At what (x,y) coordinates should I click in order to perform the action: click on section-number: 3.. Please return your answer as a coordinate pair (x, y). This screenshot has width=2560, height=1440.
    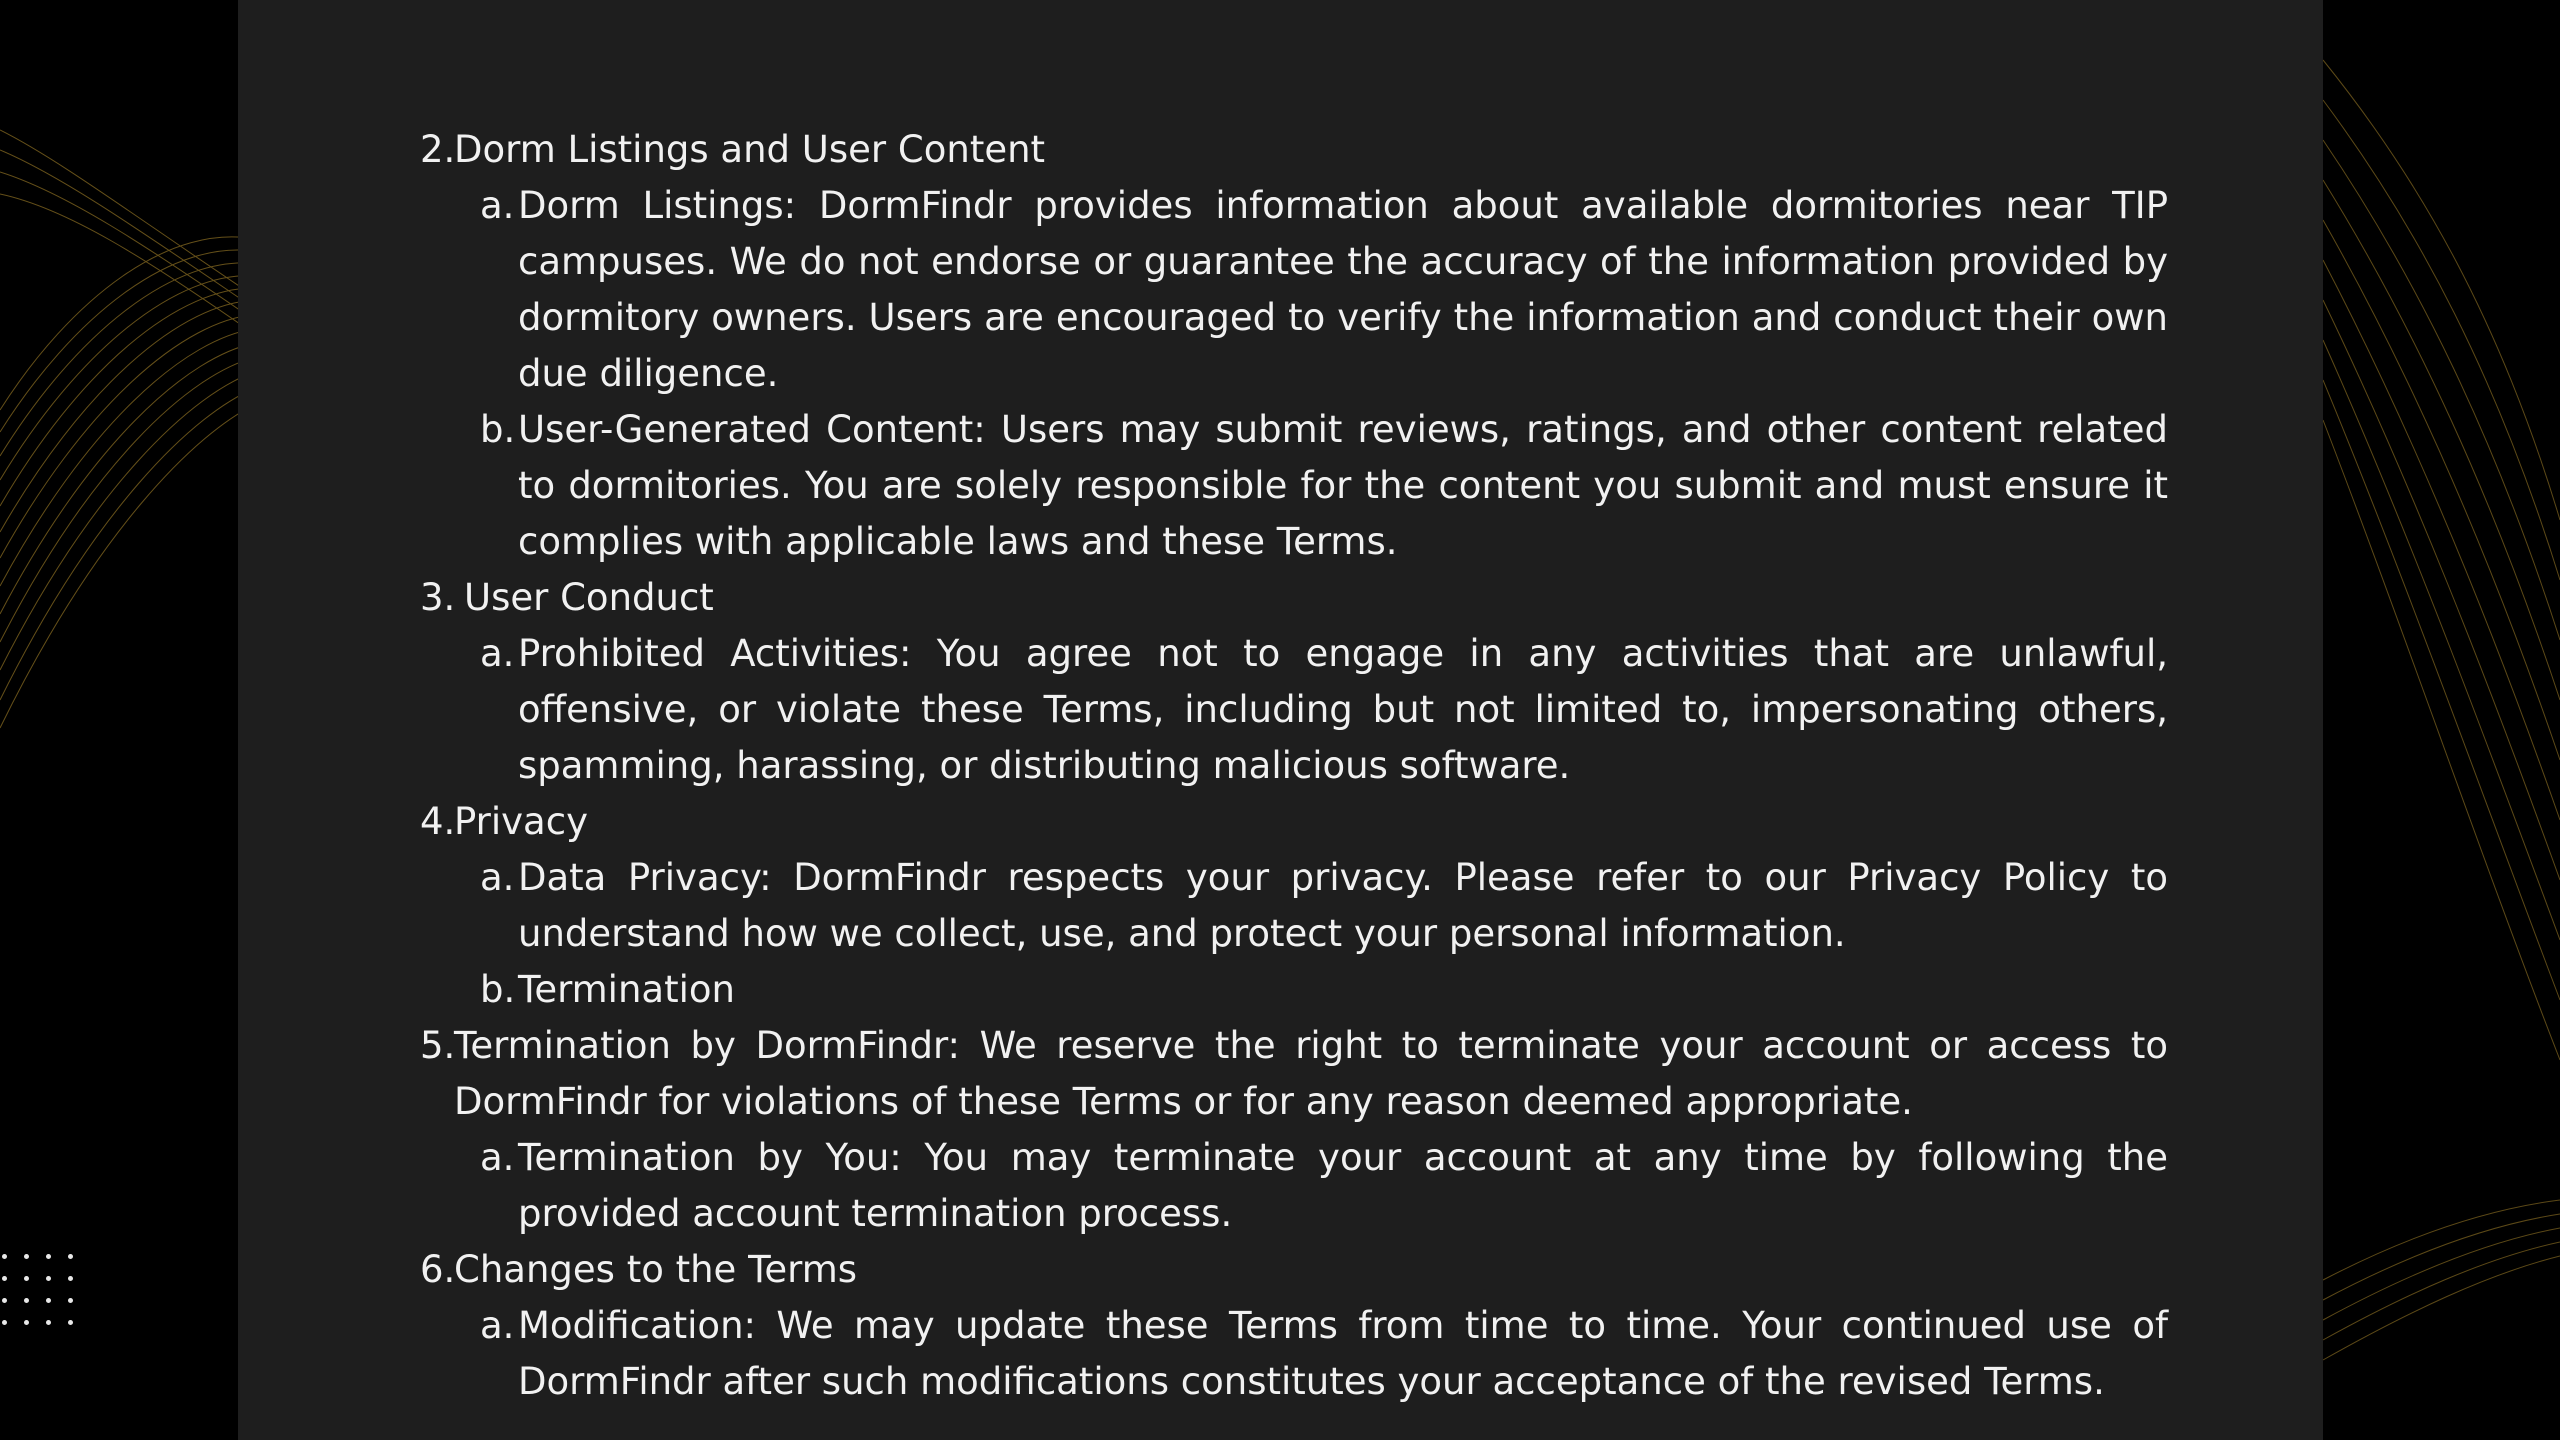
    Looking at the image, I should click on (438, 597).